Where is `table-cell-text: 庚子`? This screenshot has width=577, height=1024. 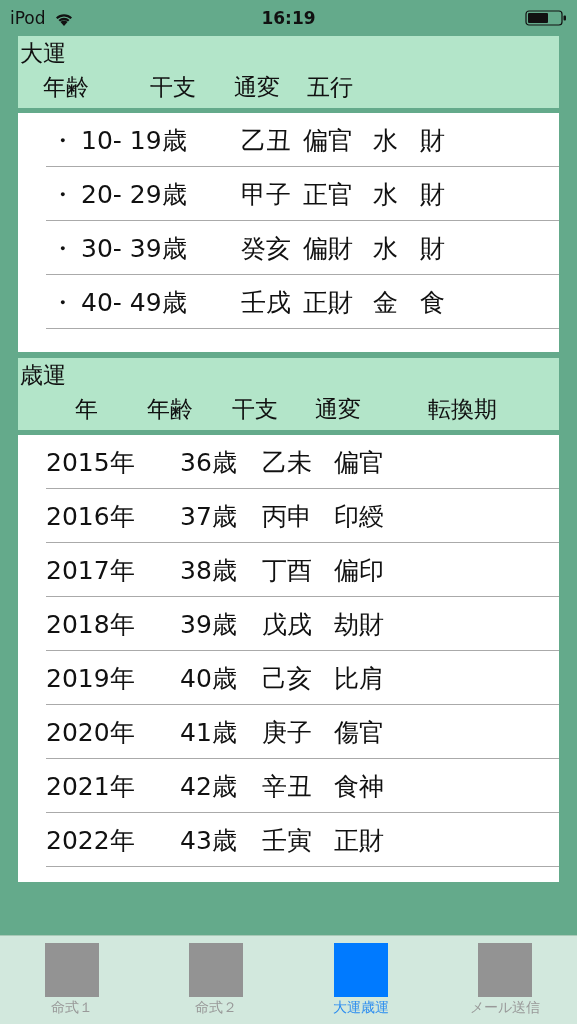
table-cell-text: 庚子 is located at coordinates (287, 732).